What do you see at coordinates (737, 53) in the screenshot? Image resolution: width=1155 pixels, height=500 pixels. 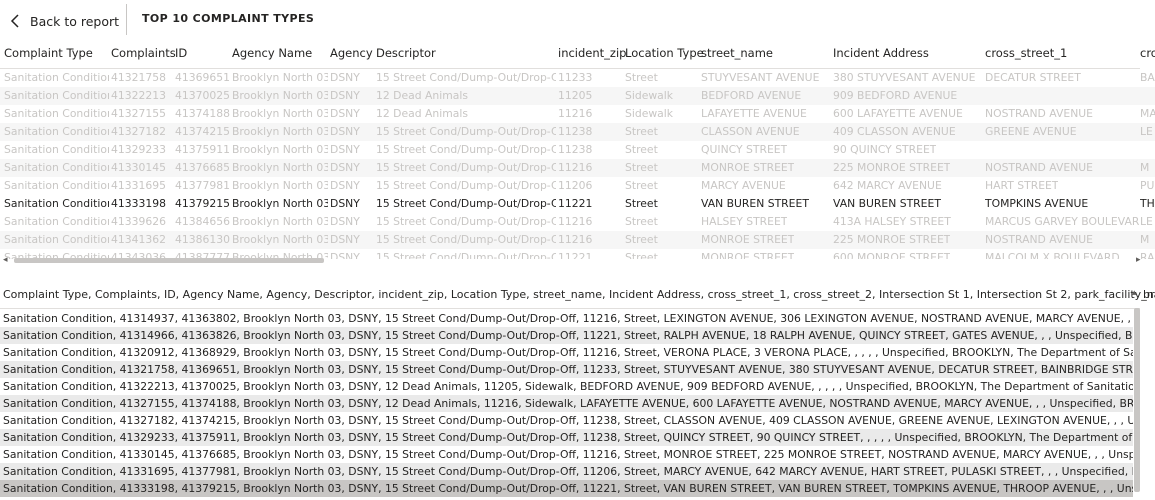 I see `column-header: street_name` at bounding box center [737, 53].